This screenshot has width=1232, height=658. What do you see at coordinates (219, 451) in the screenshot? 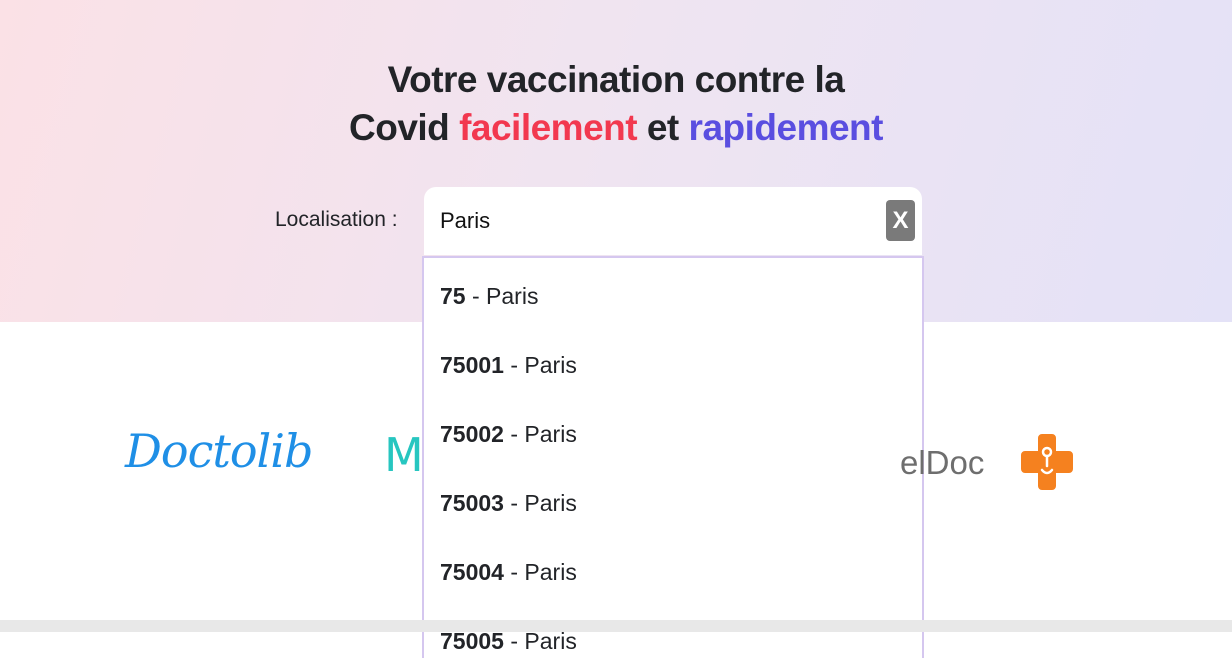
I see `doctolib-logo: Doctolib` at bounding box center [219, 451].